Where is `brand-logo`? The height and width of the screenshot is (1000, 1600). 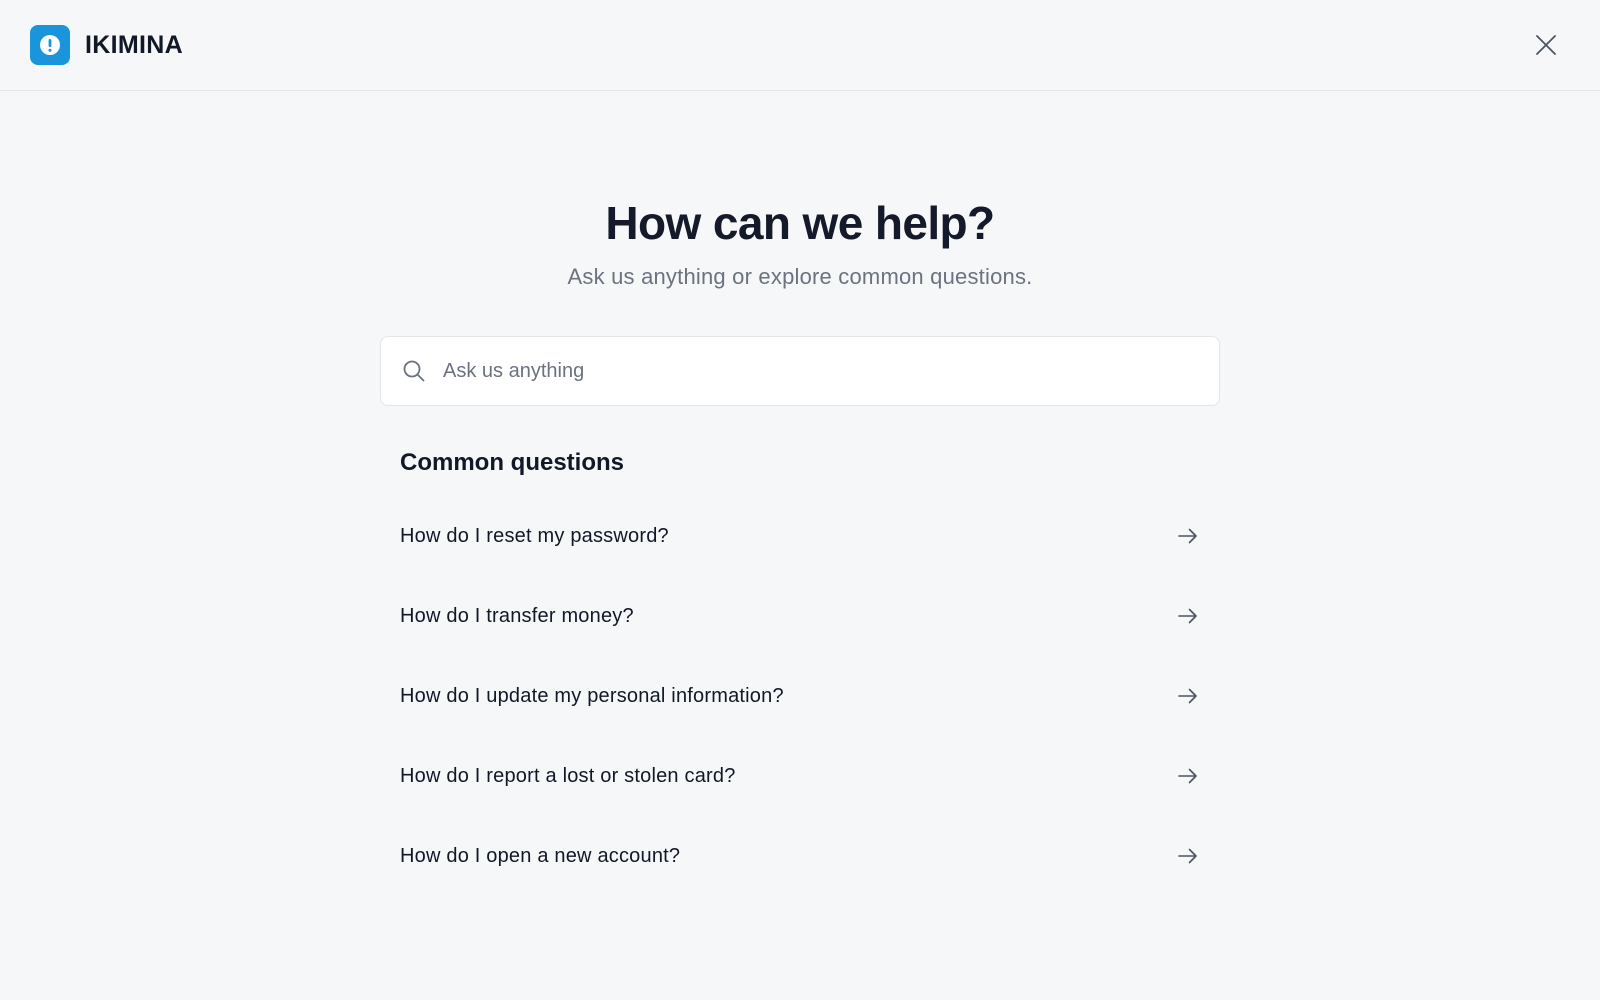 brand-logo is located at coordinates (50, 45).